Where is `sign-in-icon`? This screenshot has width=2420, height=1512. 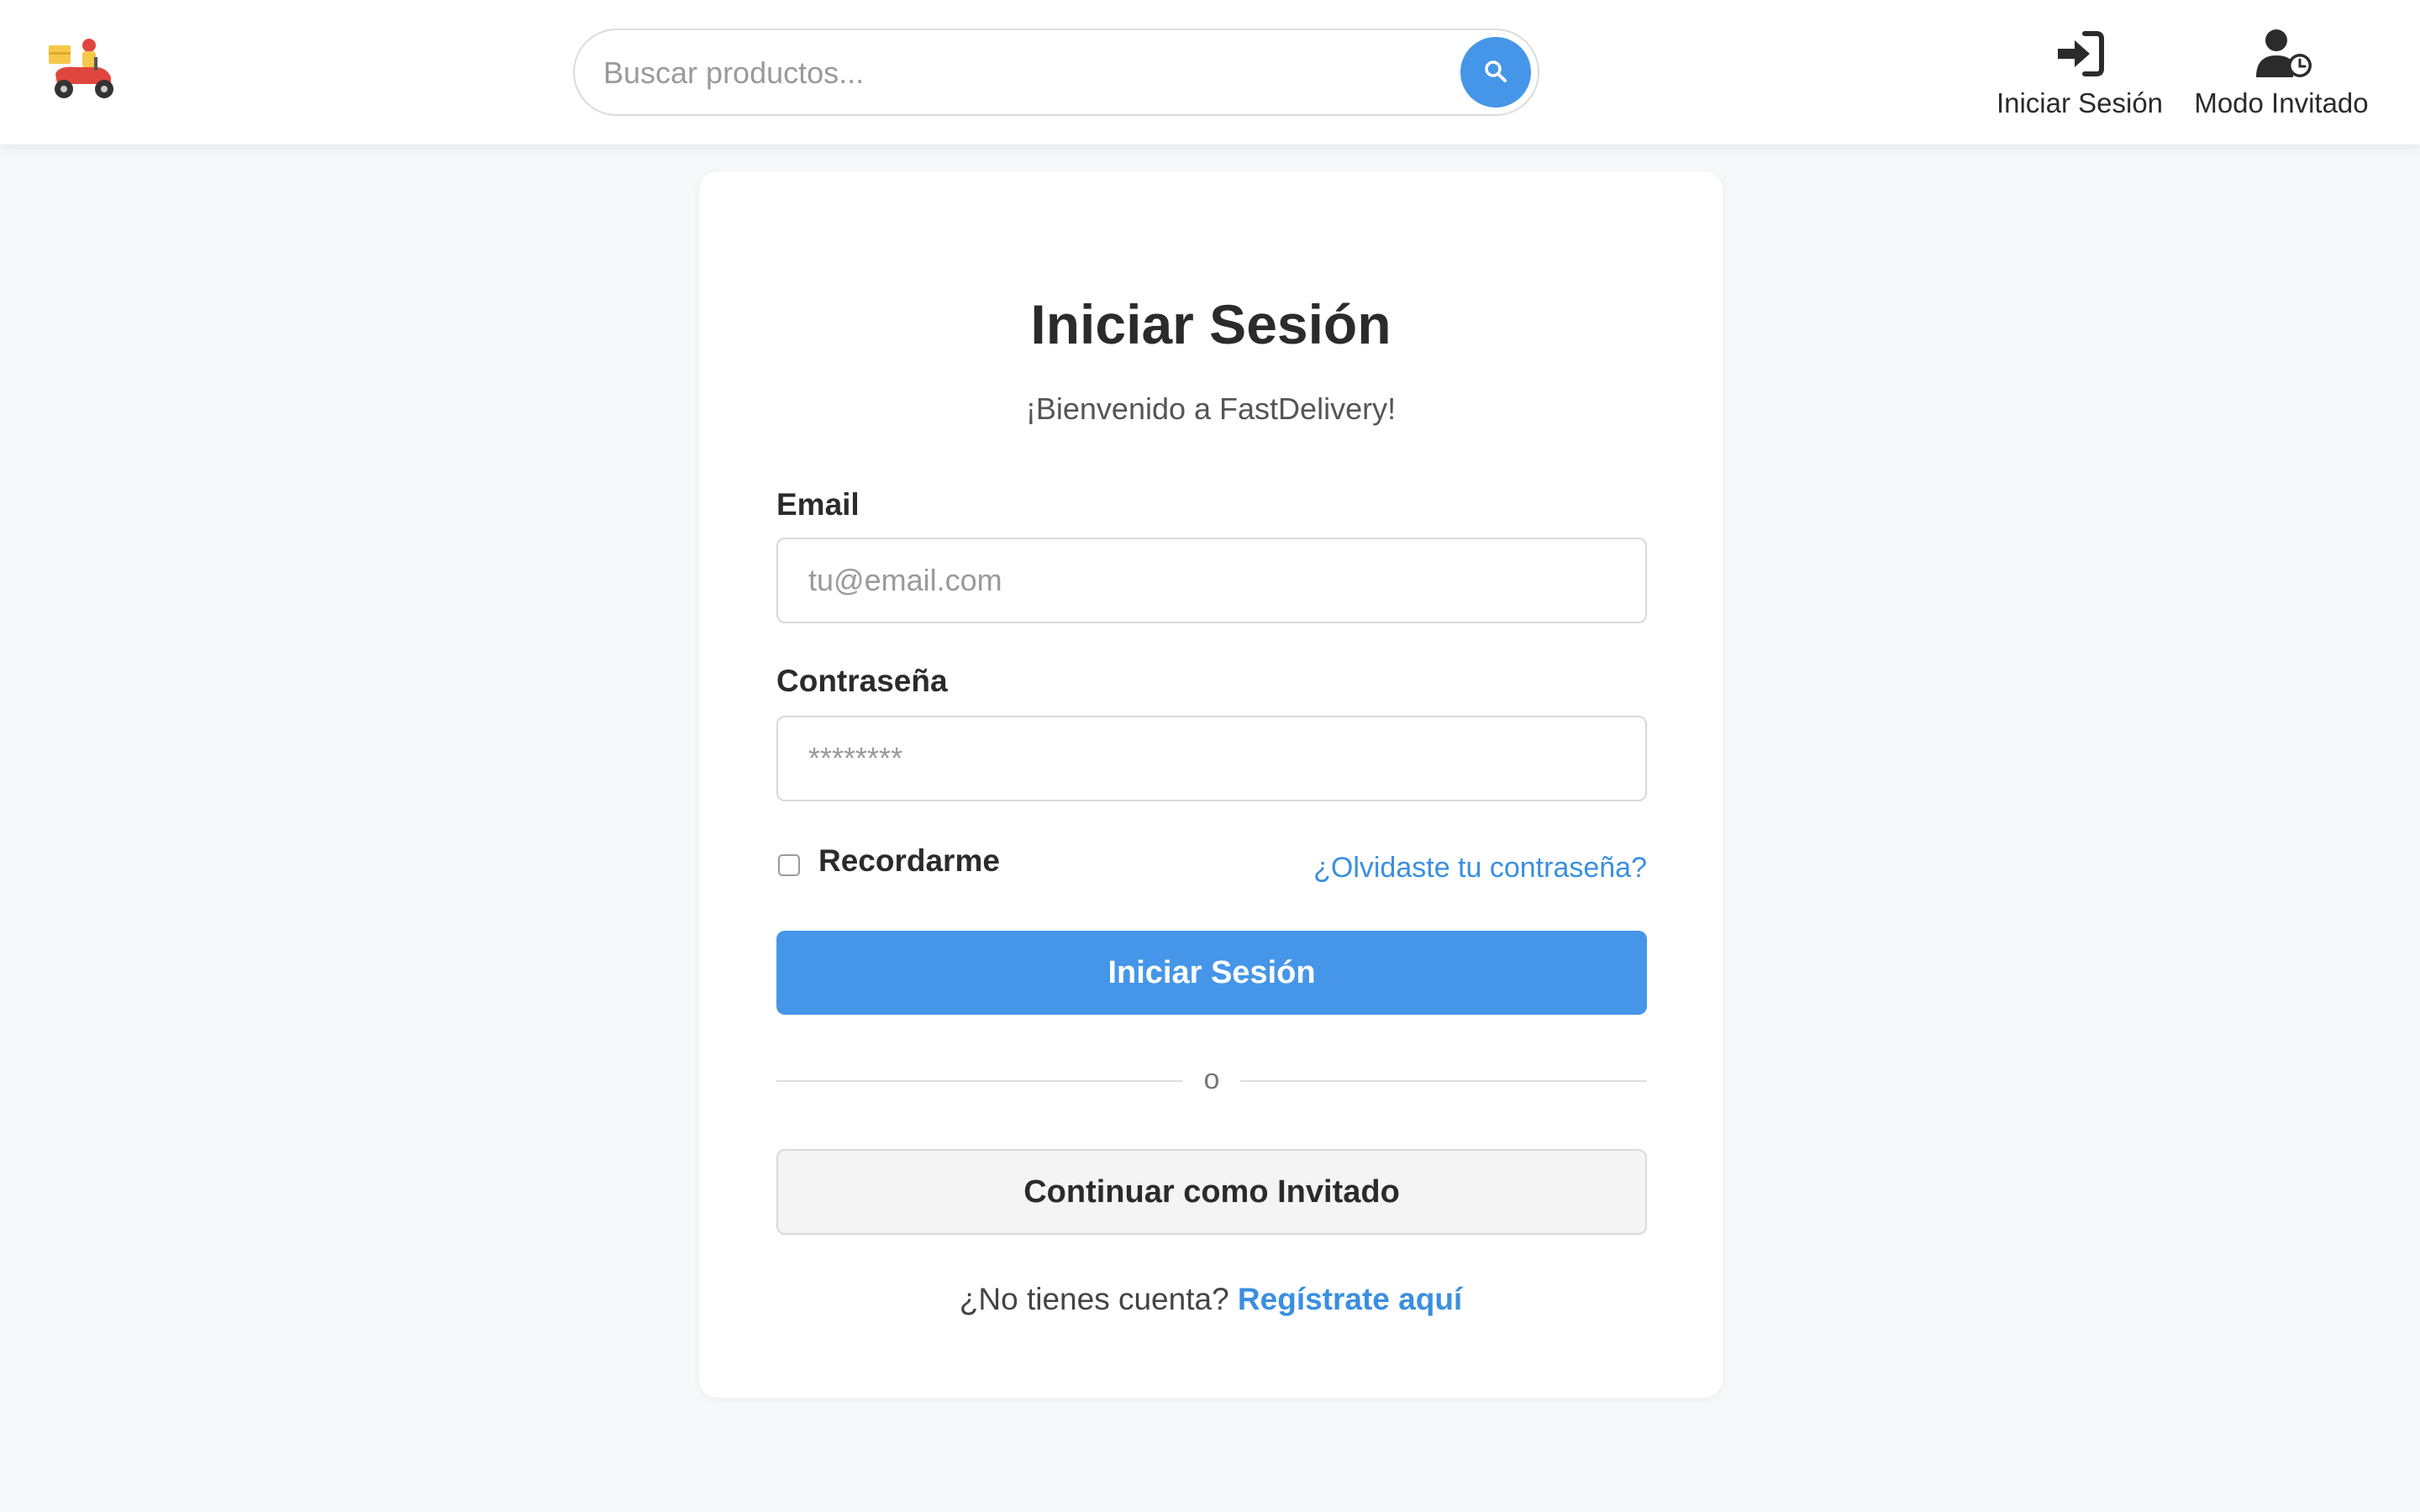 sign-in-icon is located at coordinates (2080, 54).